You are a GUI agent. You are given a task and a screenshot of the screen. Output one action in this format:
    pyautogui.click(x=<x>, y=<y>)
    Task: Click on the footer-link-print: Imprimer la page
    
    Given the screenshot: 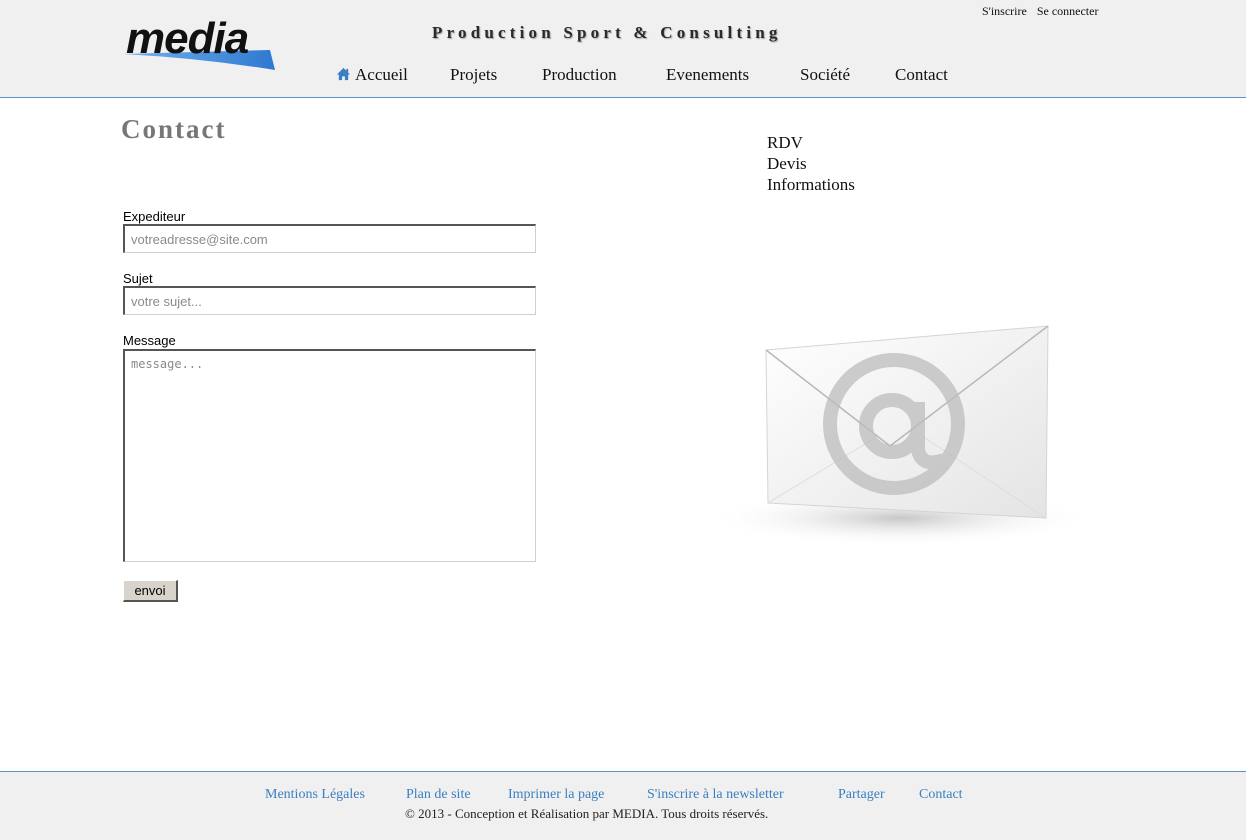 What is the action you would take?
    pyautogui.click(x=556, y=795)
    